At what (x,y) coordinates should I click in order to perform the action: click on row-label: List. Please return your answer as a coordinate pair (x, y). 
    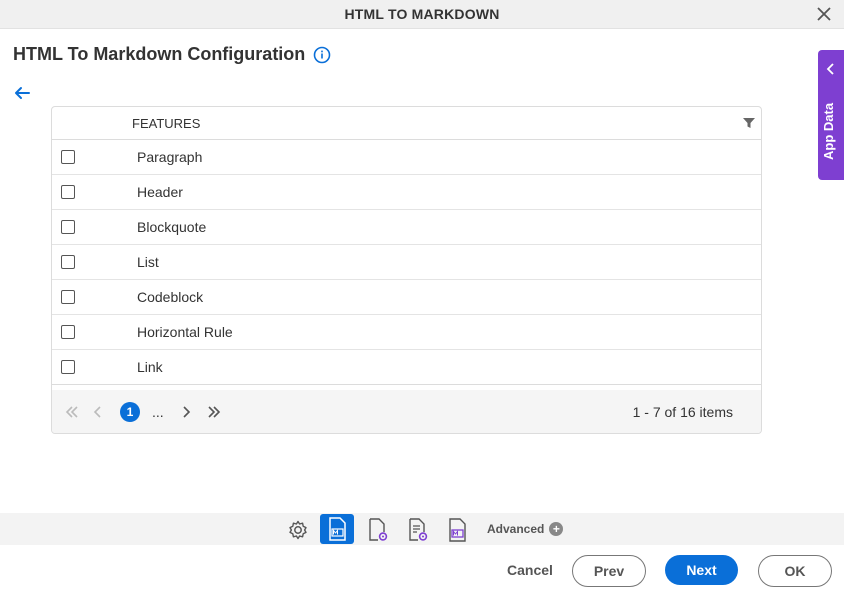
    Looking at the image, I should click on (148, 262).